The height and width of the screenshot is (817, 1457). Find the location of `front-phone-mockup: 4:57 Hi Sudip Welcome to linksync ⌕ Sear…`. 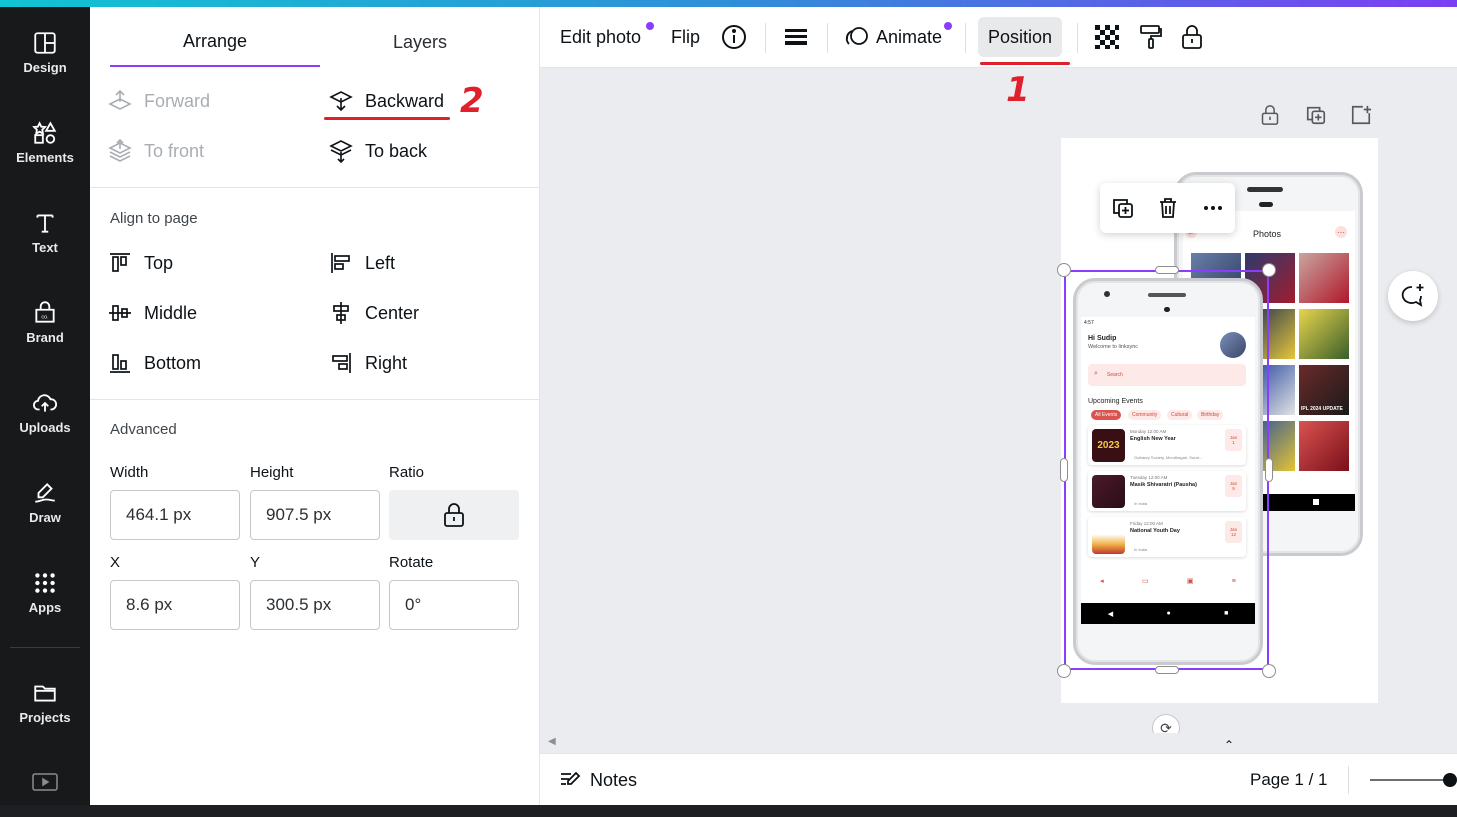

front-phone-mockup: 4:57 Hi Sudip Welcome to linksync ⌕ Sear… is located at coordinates (1168, 471).